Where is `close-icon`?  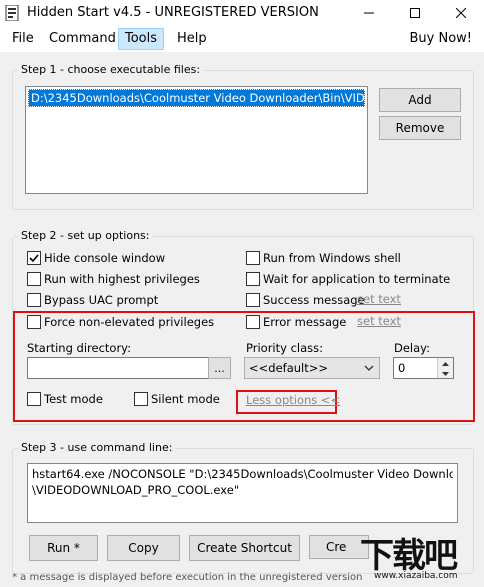 close-icon is located at coordinates (461, 13).